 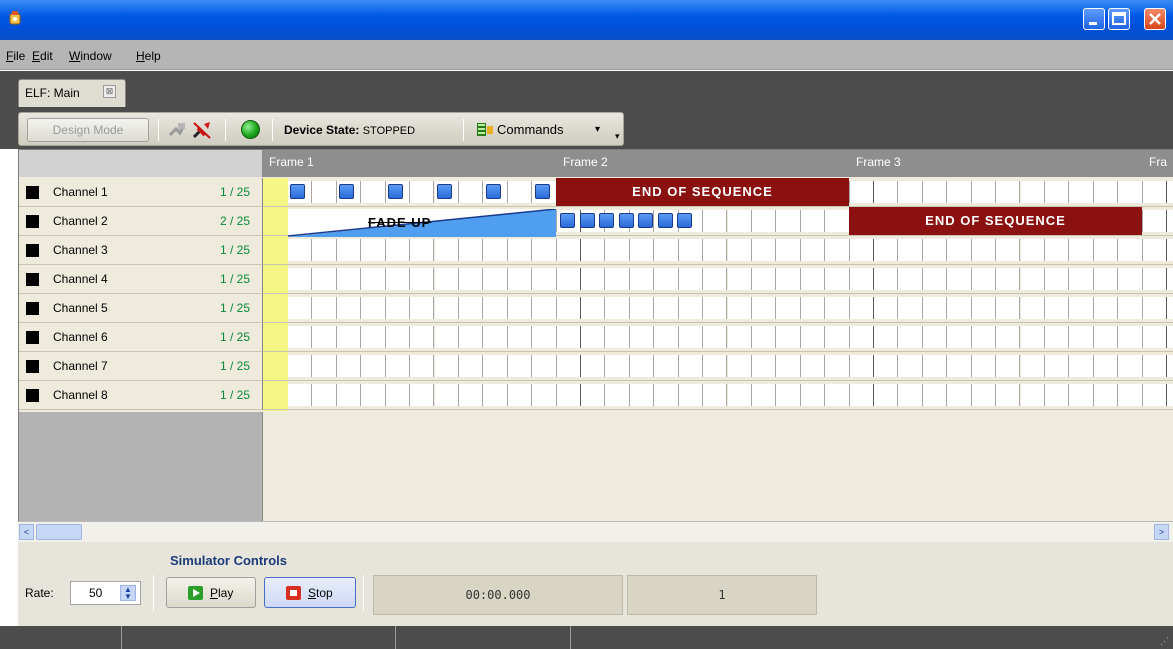 I want to click on tab-close-icon: ⊠, so click(x=109, y=91).